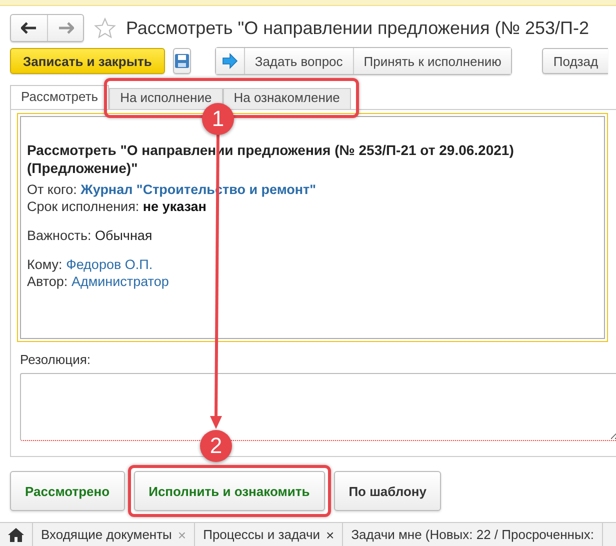 The height and width of the screenshot is (546, 616). What do you see at coordinates (67, 491) in the screenshot?
I see `action-button: Рассмотрено` at bounding box center [67, 491].